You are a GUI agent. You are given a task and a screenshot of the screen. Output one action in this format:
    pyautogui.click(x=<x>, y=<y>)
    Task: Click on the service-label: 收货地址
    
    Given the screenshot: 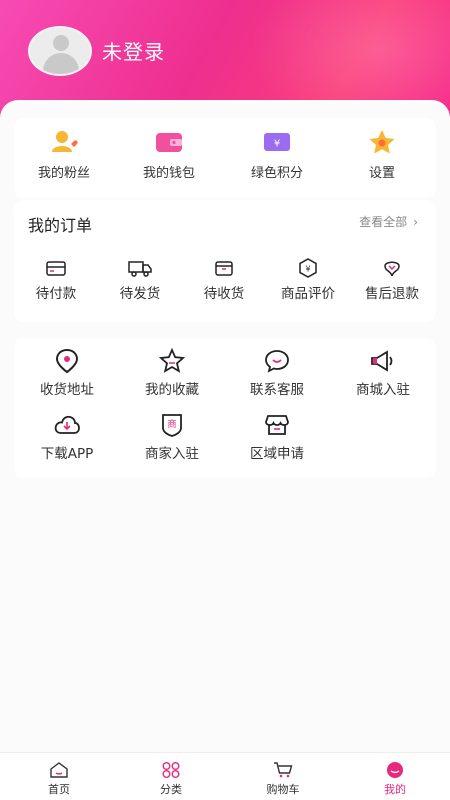 What is the action you would take?
    pyautogui.click(x=67, y=390)
    